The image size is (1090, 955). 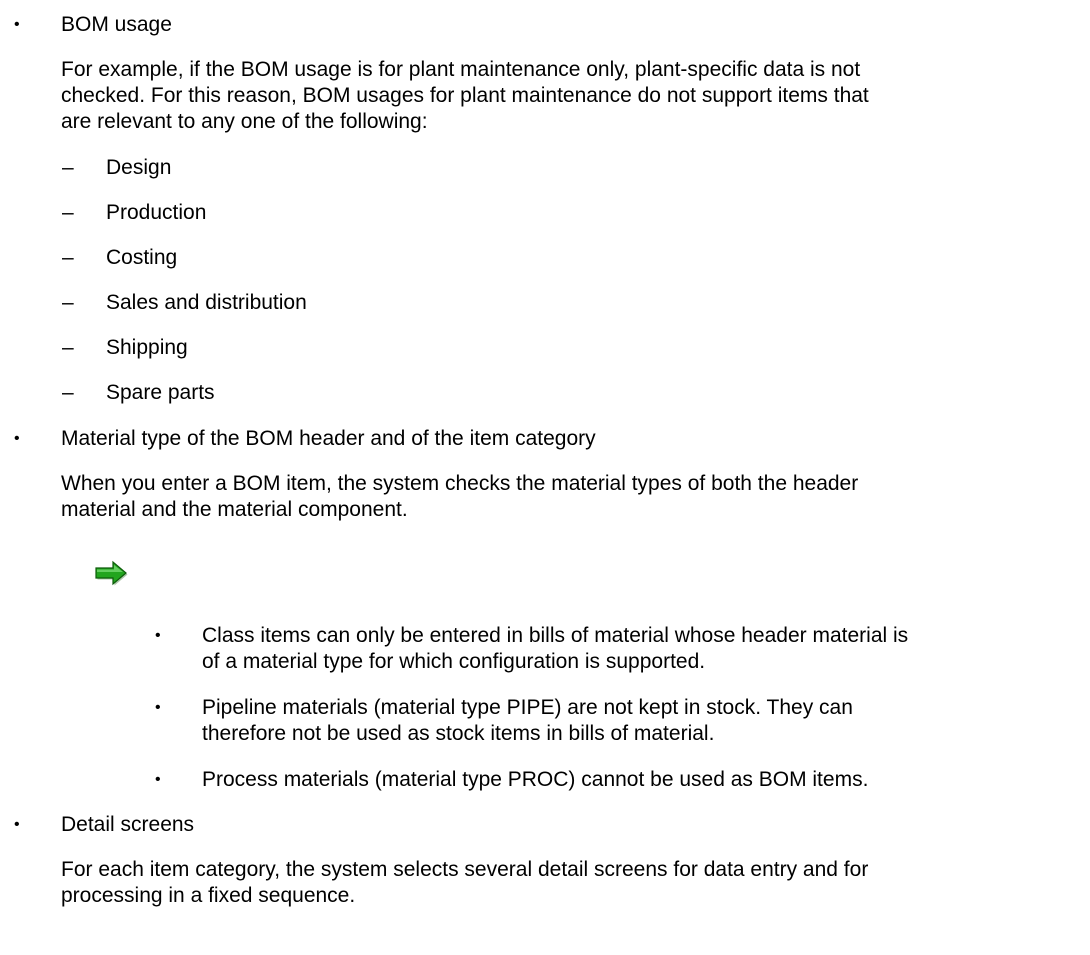 I want to click on dash-item-label: Sales and distribution, so click(x=206, y=302).